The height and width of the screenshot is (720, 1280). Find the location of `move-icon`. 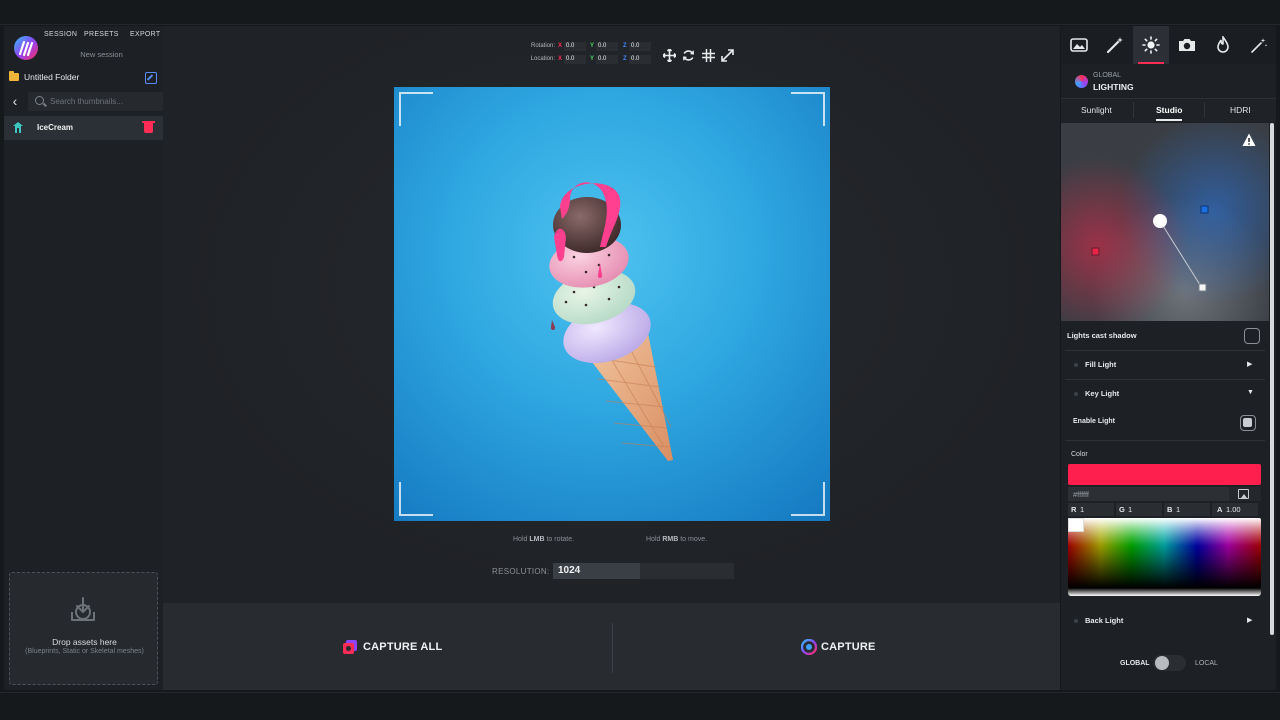

move-icon is located at coordinates (669, 55).